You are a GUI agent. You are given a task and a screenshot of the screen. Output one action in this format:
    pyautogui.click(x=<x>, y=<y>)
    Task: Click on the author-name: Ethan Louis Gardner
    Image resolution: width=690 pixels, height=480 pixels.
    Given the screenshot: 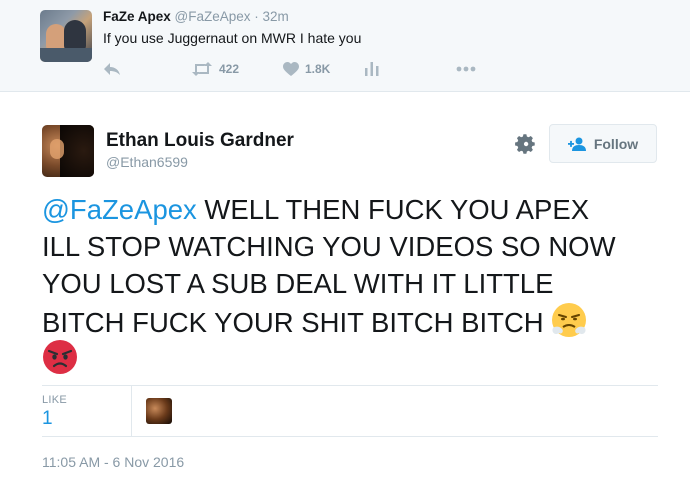 What is the action you would take?
    pyautogui.click(x=200, y=141)
    